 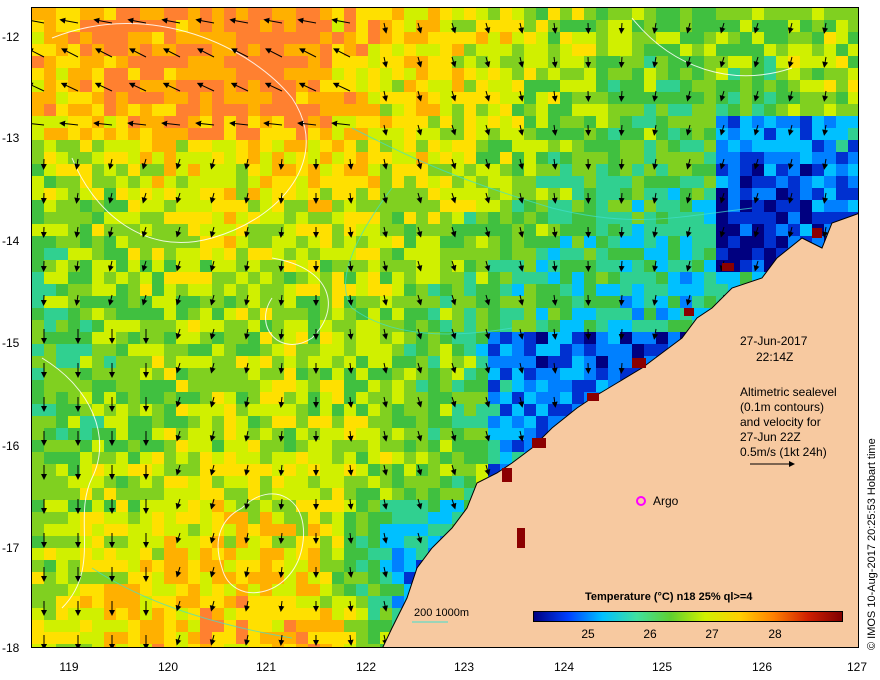 I want to click on lon-tick: 123, so click(x=464, y=667).